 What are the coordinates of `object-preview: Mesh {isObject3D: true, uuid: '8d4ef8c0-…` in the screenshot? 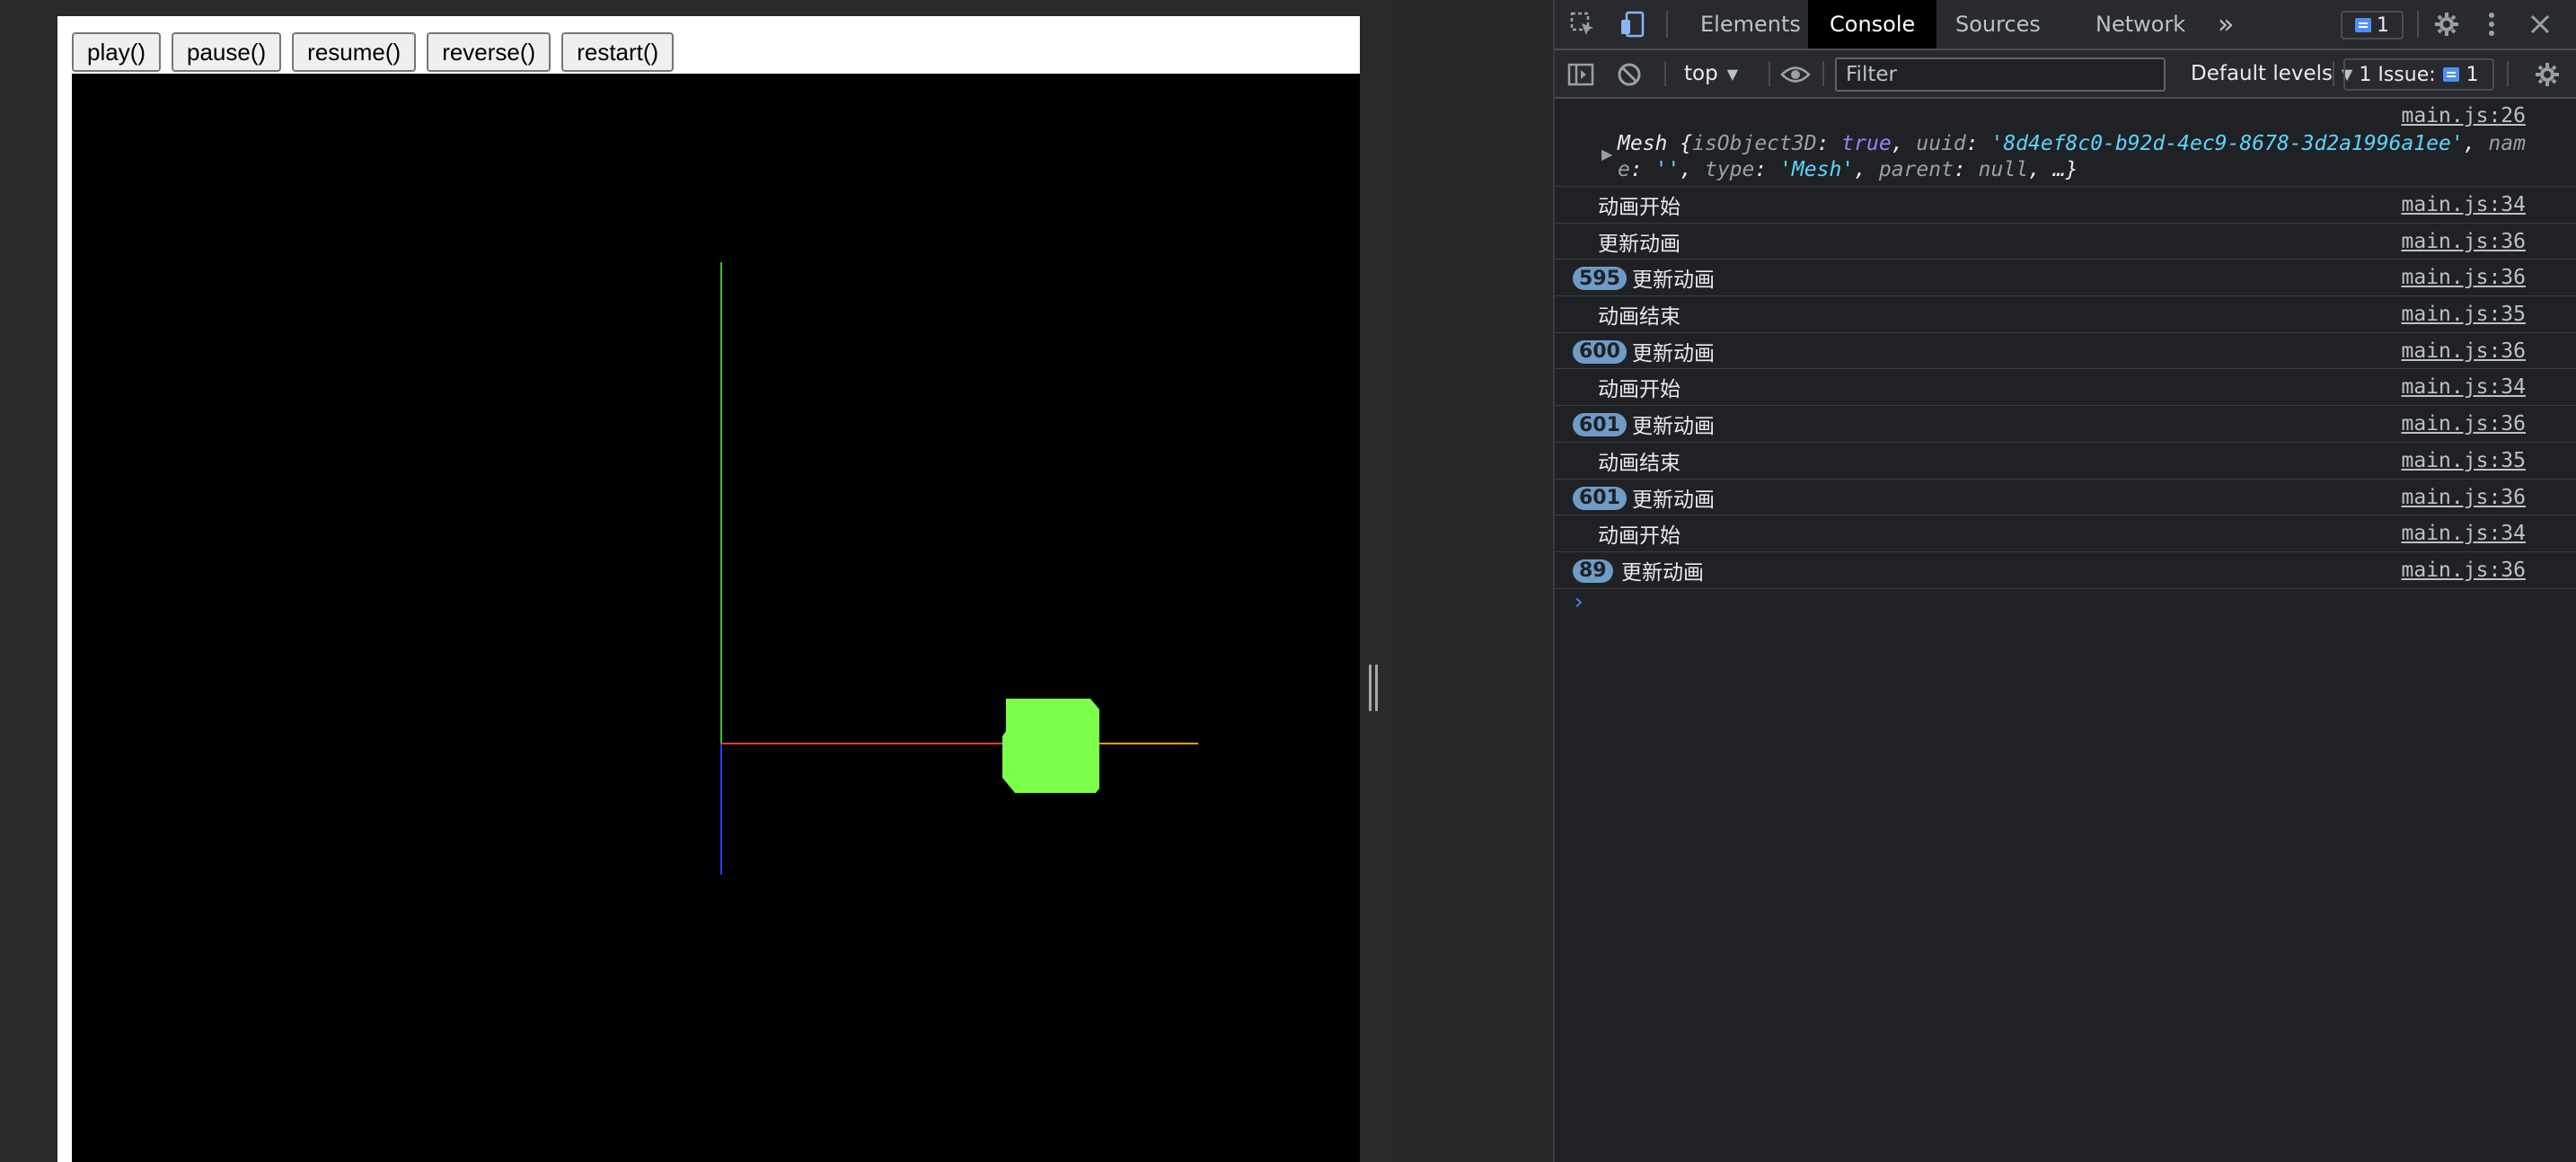 It's located at (2079, 157).